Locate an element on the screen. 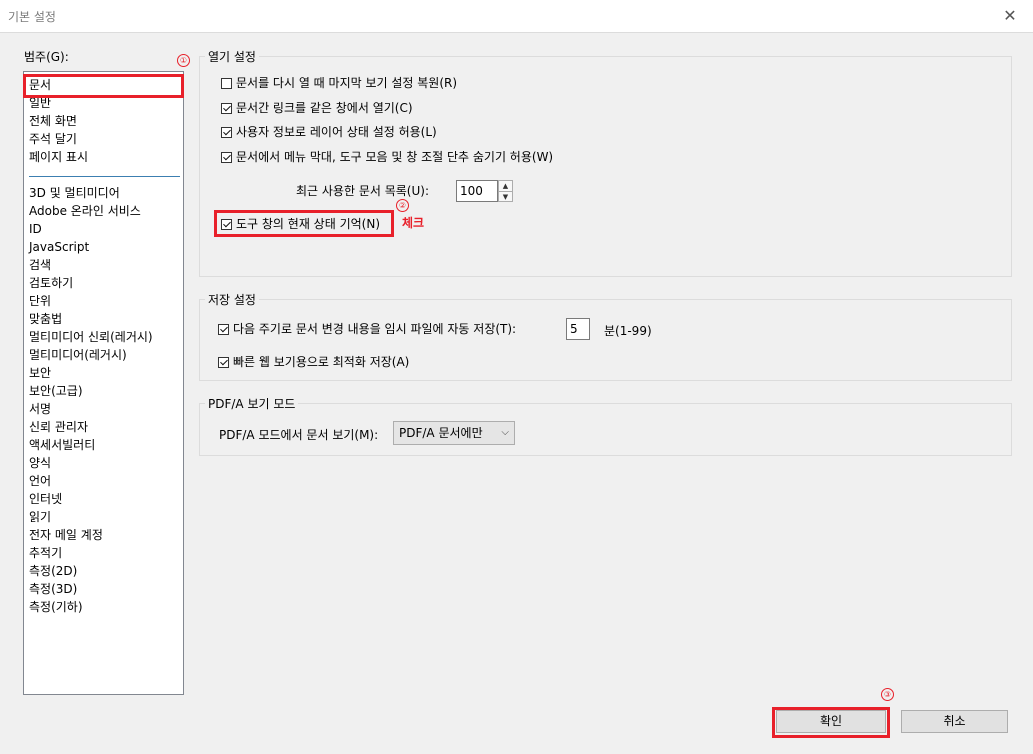 The image size is (1033, 754). same-window-links-checkbox: 문서간 링크를 같은 창에서 열기(C) is located at coordinates (317, 108).